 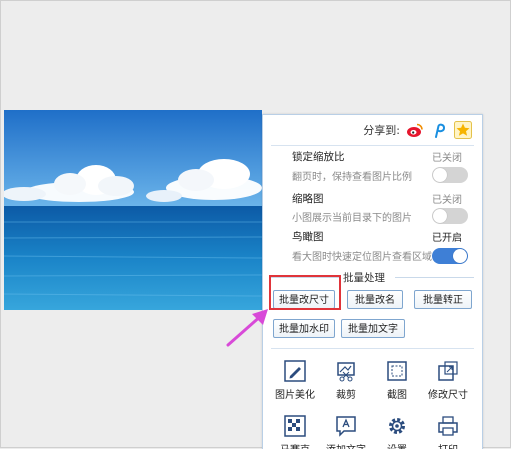 What do you see at coordinates (450, 256) in the screenshot?
I see `toggle-birdseye` at bounding box center [450, 256].